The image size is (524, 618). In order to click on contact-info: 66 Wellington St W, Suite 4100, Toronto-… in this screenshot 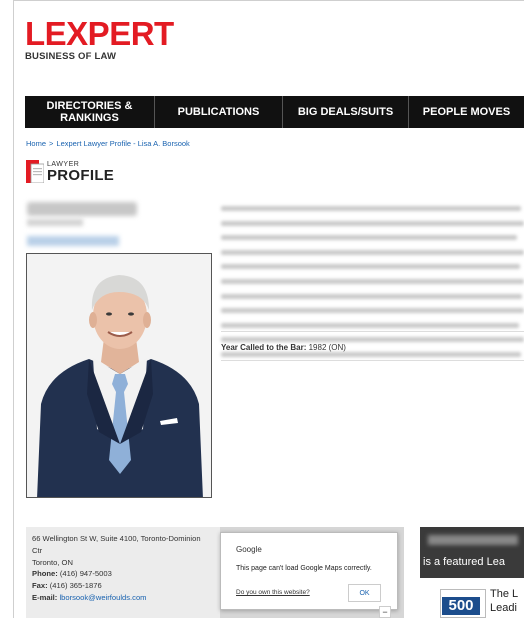, I will do `click(122, 568)`.